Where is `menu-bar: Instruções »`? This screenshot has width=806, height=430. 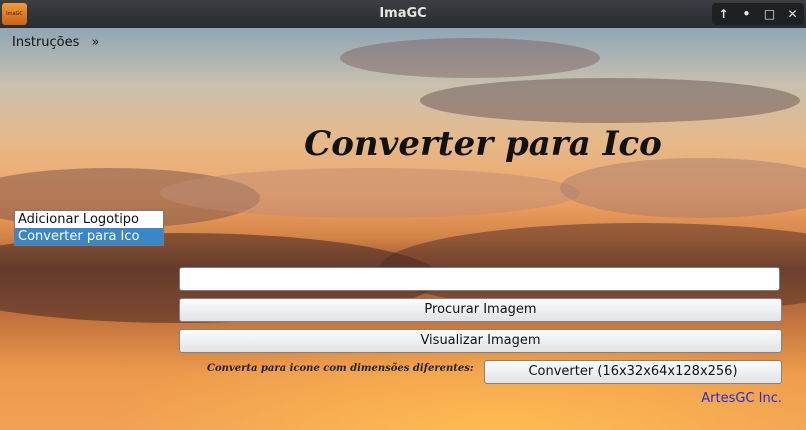
menu-bar: Instruções » is located at coordinates (60, 42).